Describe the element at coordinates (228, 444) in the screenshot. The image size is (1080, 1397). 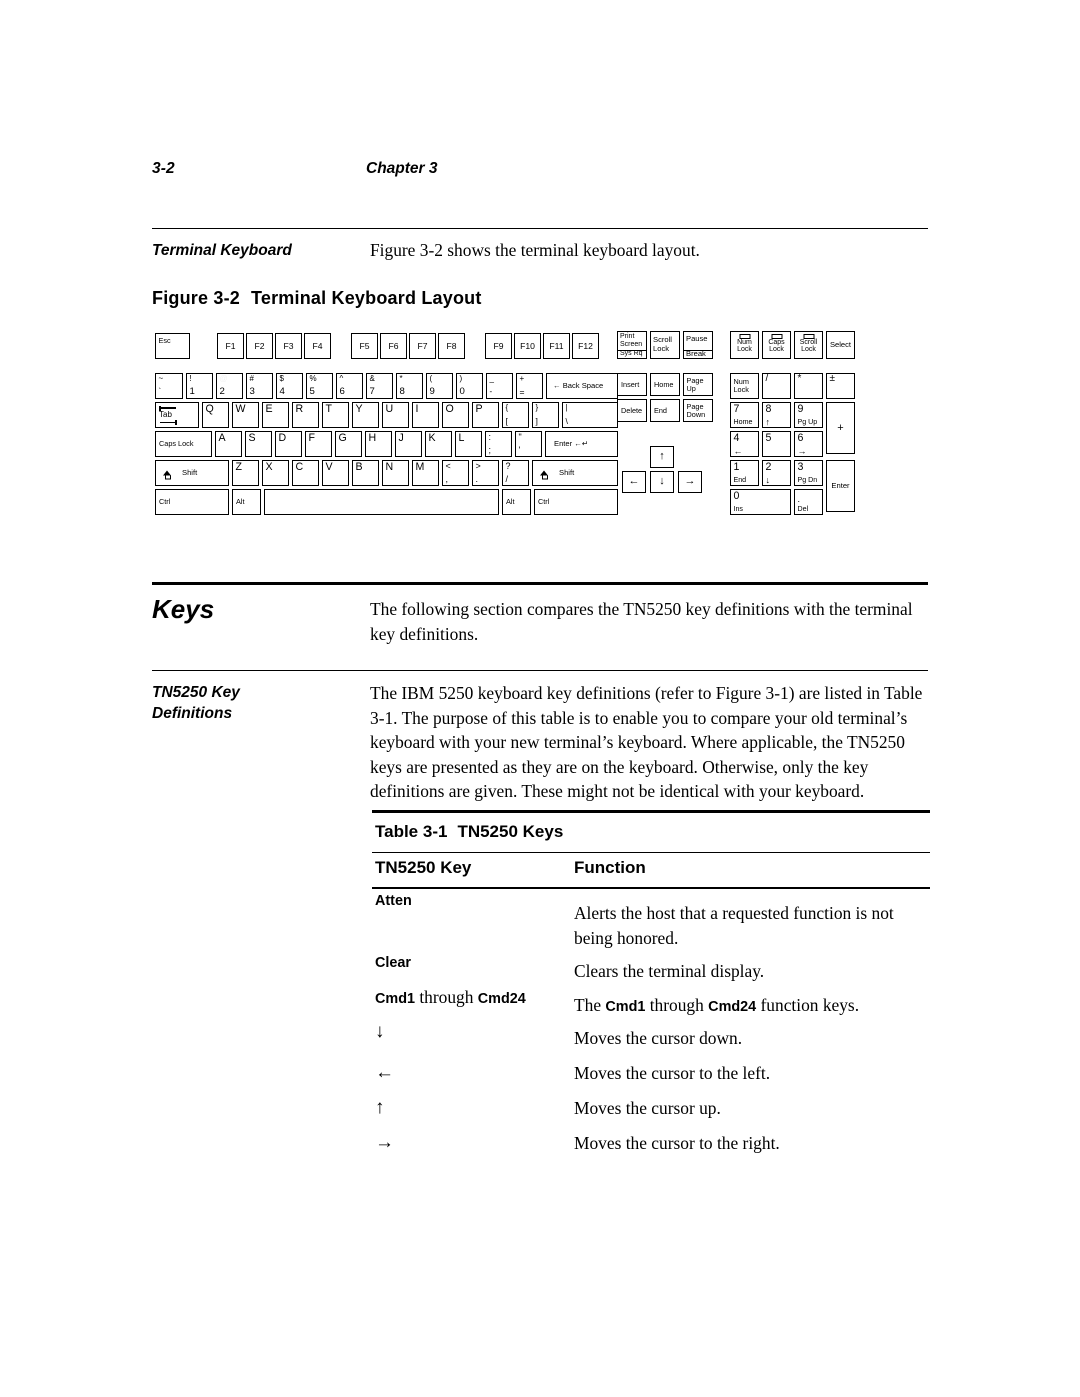
I see `key-a: A` at that location.